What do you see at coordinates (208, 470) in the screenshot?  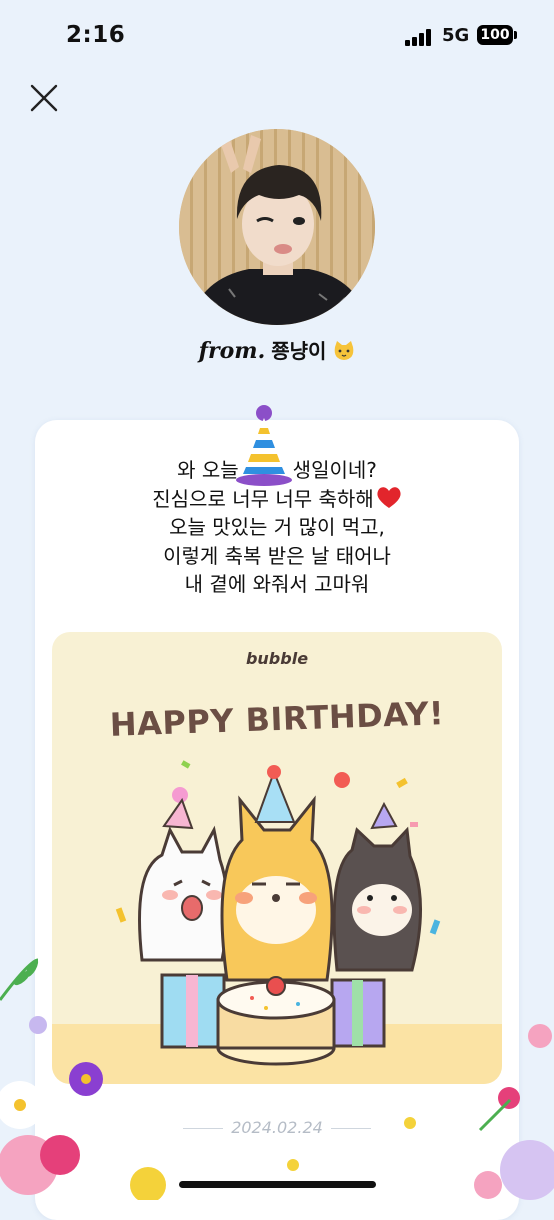 I see `message-line: 와 오늘` at bounding box center [208, 470].